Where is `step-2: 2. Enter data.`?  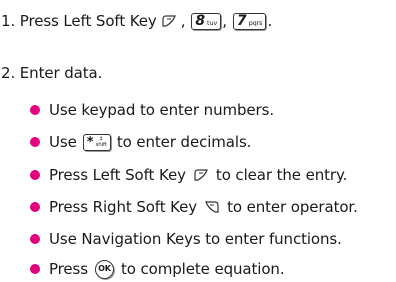
step-2: 2. Enter data. is located at coordinates (51, 73).